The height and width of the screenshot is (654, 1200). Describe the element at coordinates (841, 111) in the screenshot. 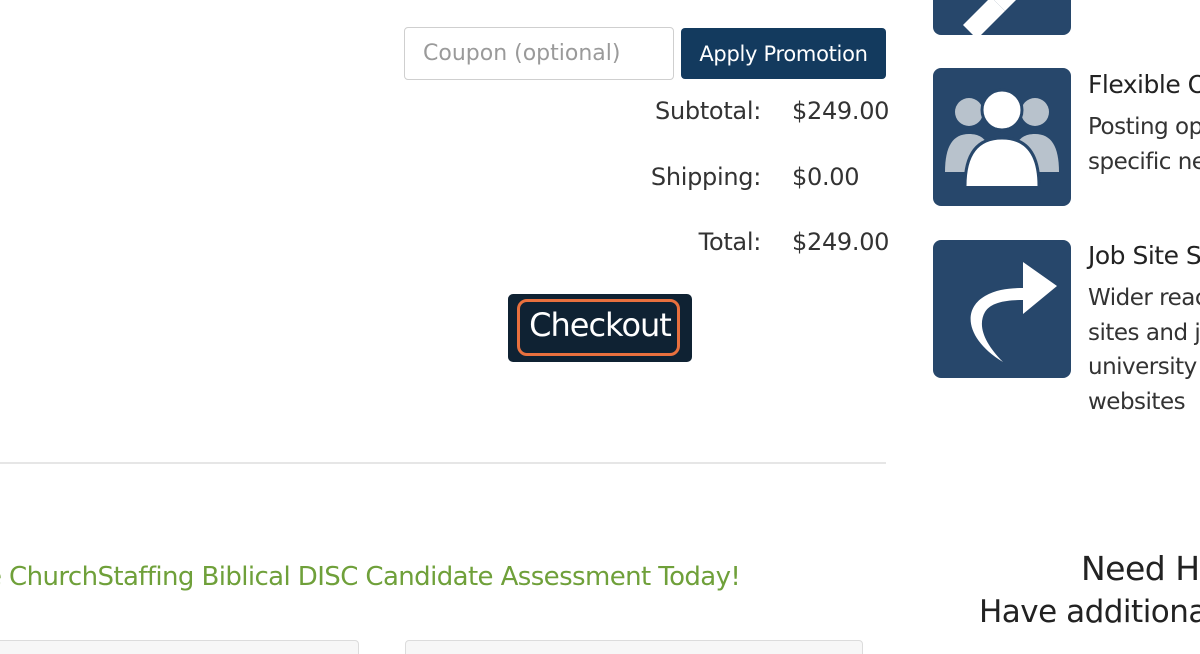

I see `subtotal-value: $249.00` at that location.